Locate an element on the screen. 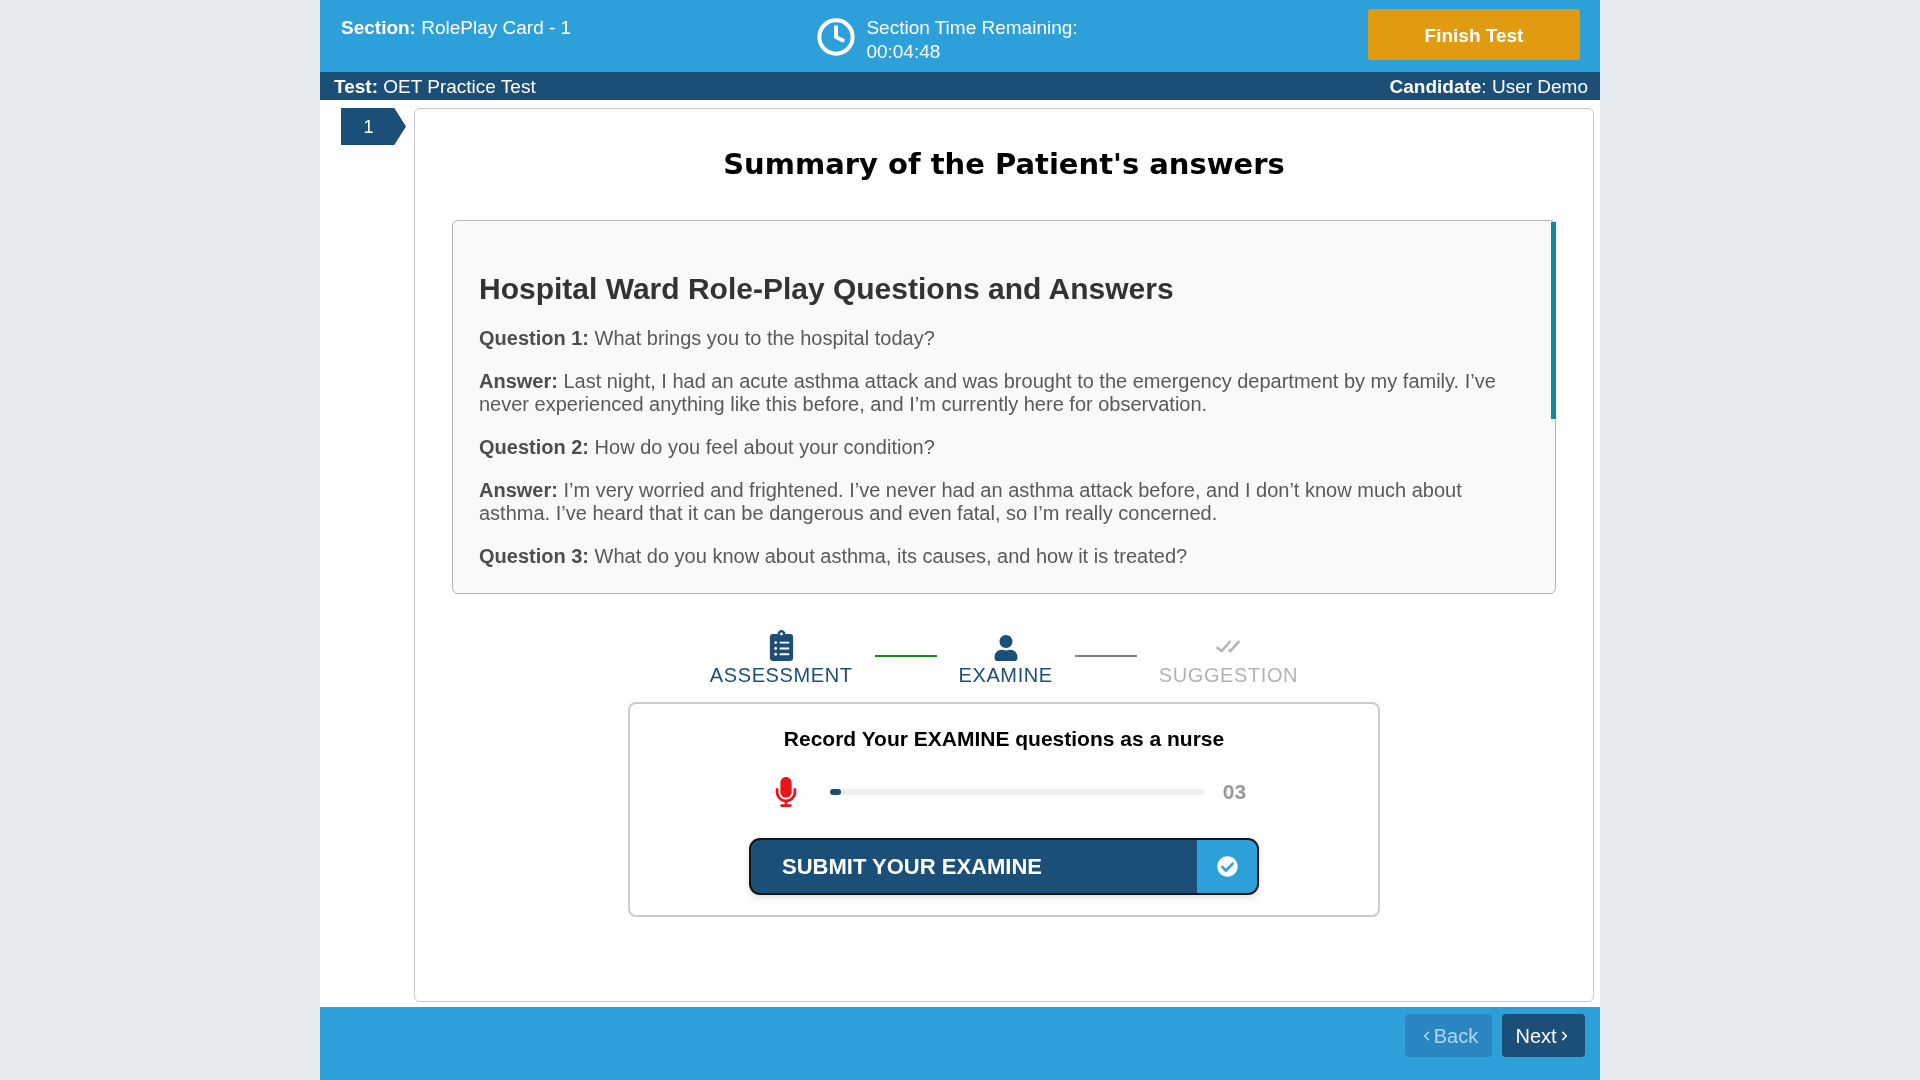  step-label: EXAMINE is located at coordinates (1005, 675).